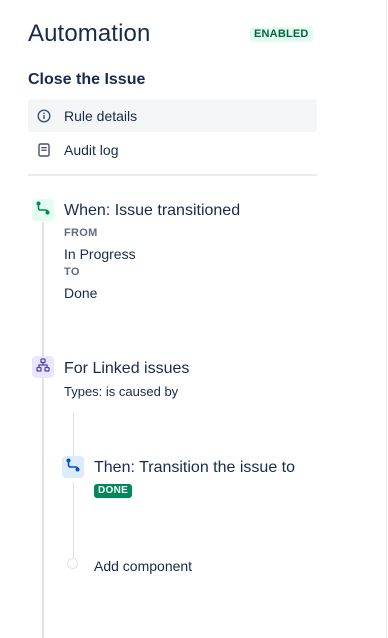 Image resolution: width=388 pixels, height=638 pixels. I want to click on action-component-icon, so click(73, 467).